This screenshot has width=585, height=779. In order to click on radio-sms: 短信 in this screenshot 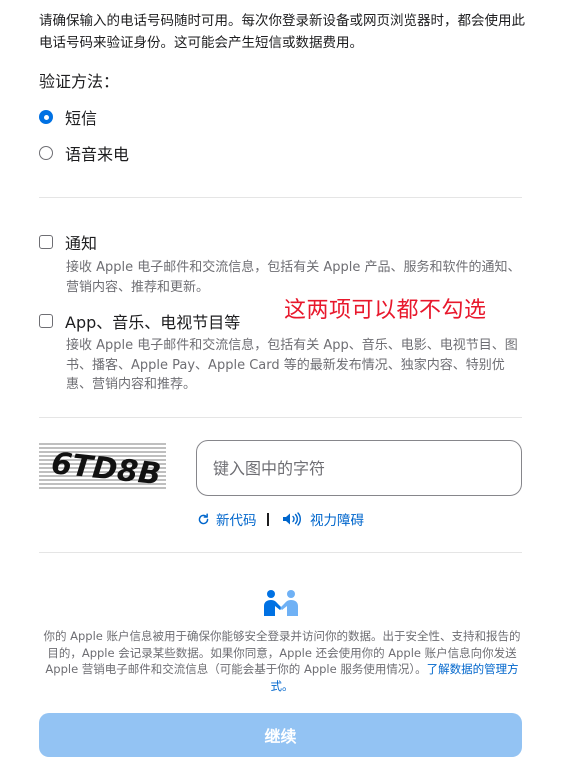, I will do `click(68, 117)`.